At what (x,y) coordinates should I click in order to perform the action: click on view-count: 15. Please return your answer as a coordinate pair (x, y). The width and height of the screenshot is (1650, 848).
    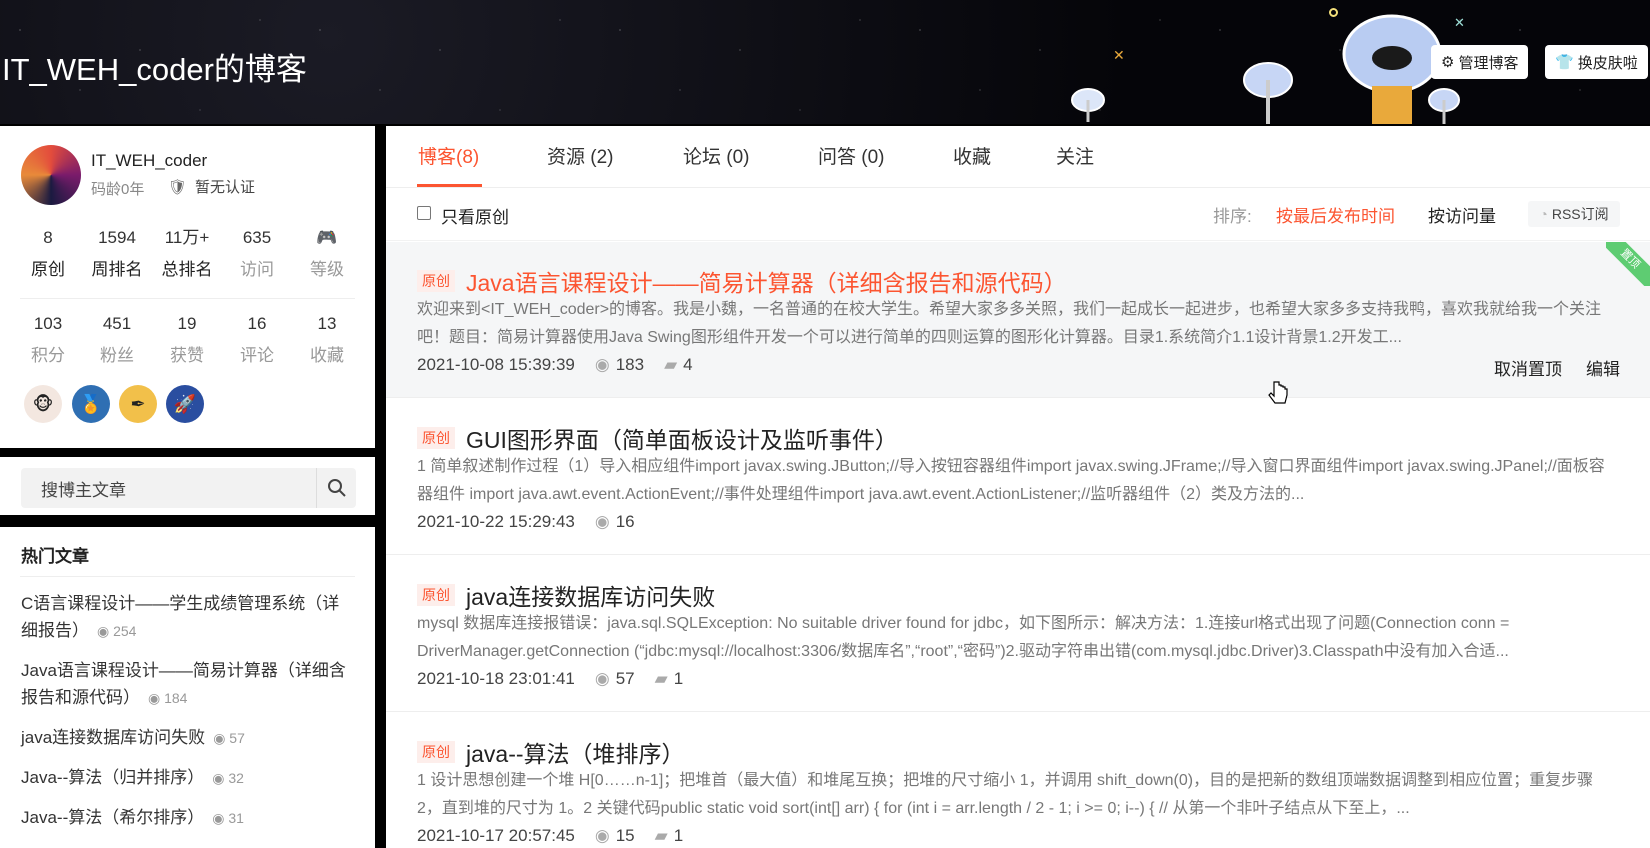
    Looking at the image, I should click on (625, 835).